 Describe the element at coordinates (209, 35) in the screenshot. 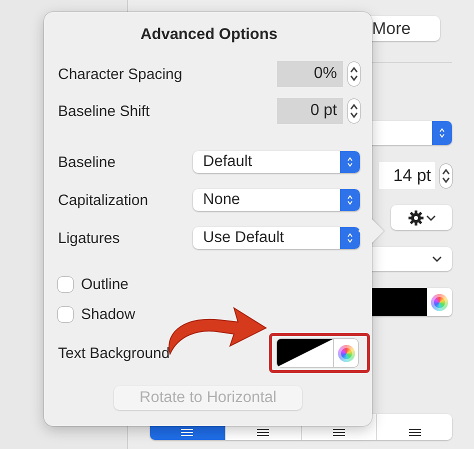

I see `popover-title: Advanced Options` at that location.